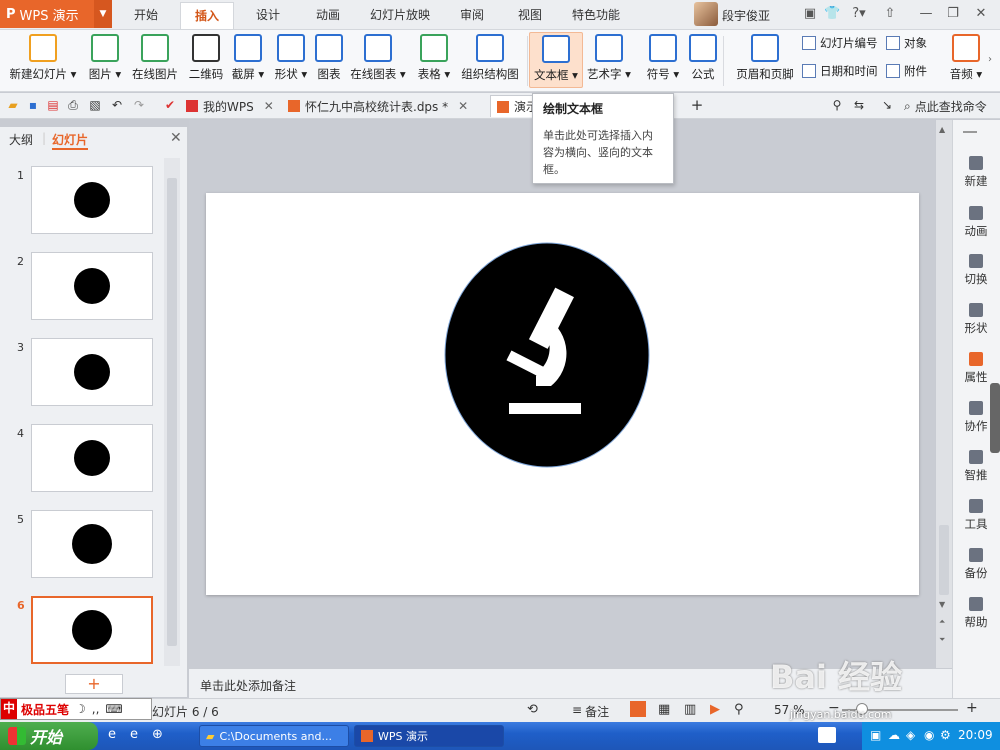 This screenshot has height=750, width=1000. I want to click on task-wps: WPS 演示, so click(429, 736).